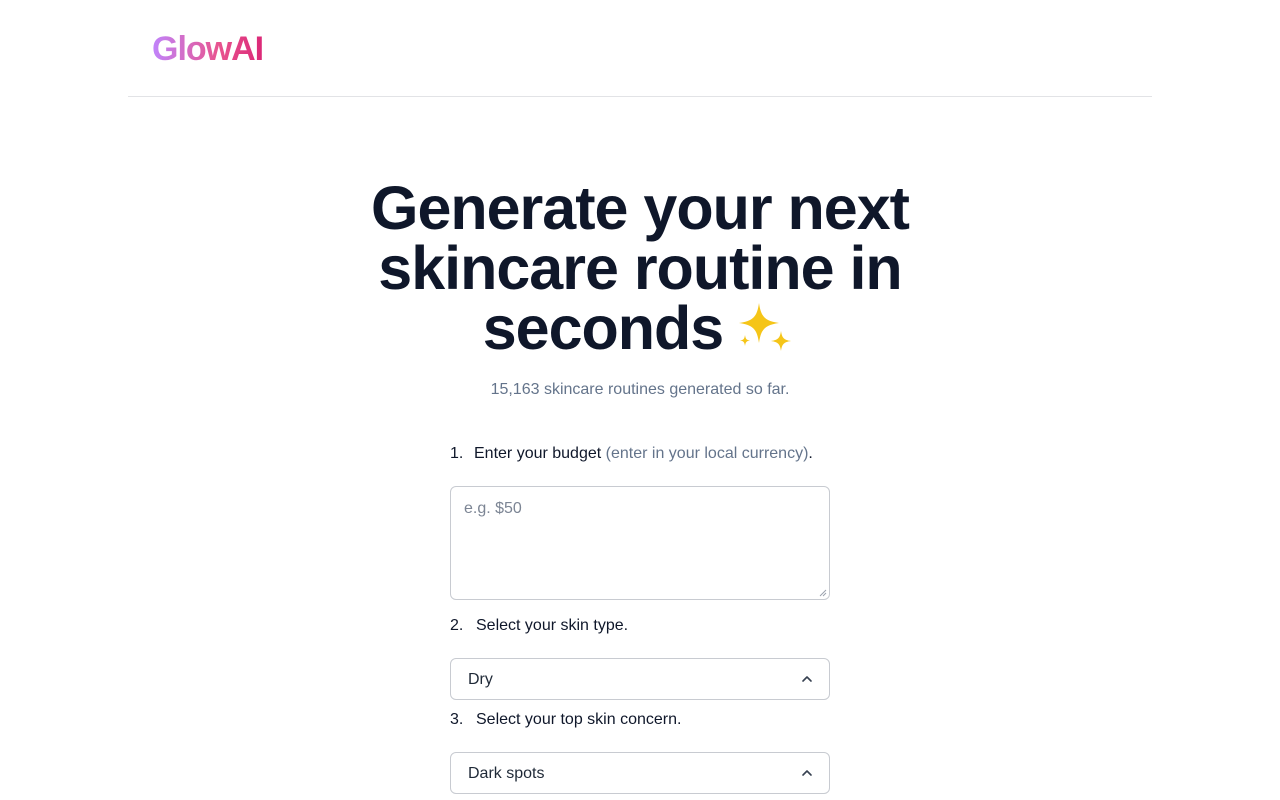  What do you see at coordinates (538, 453) in the screenshot?
I see `step-1-text: Enter your budget` at bounding box center [538, 453].